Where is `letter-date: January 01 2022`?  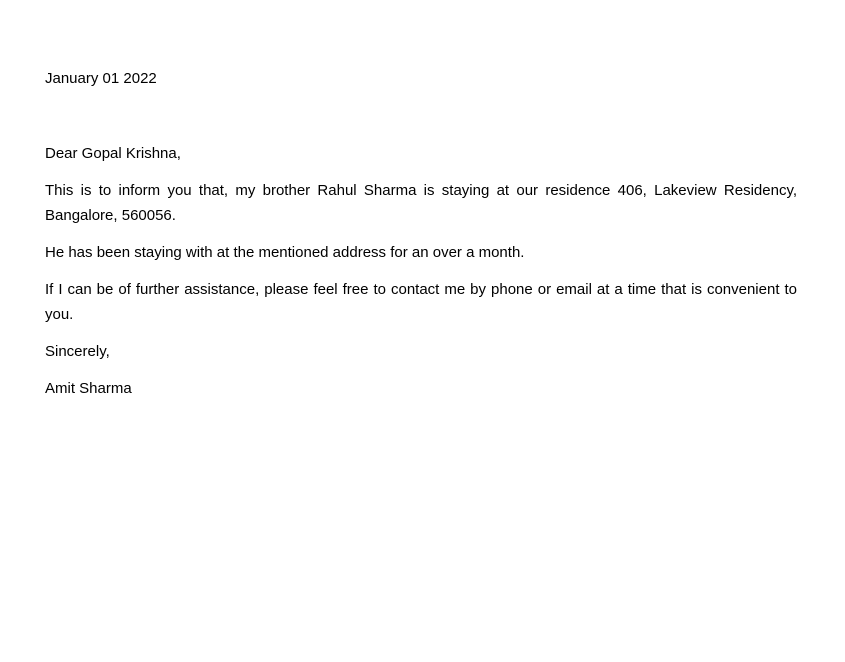 letter-date: January 01 2022 is located at coordinates (101, 78).